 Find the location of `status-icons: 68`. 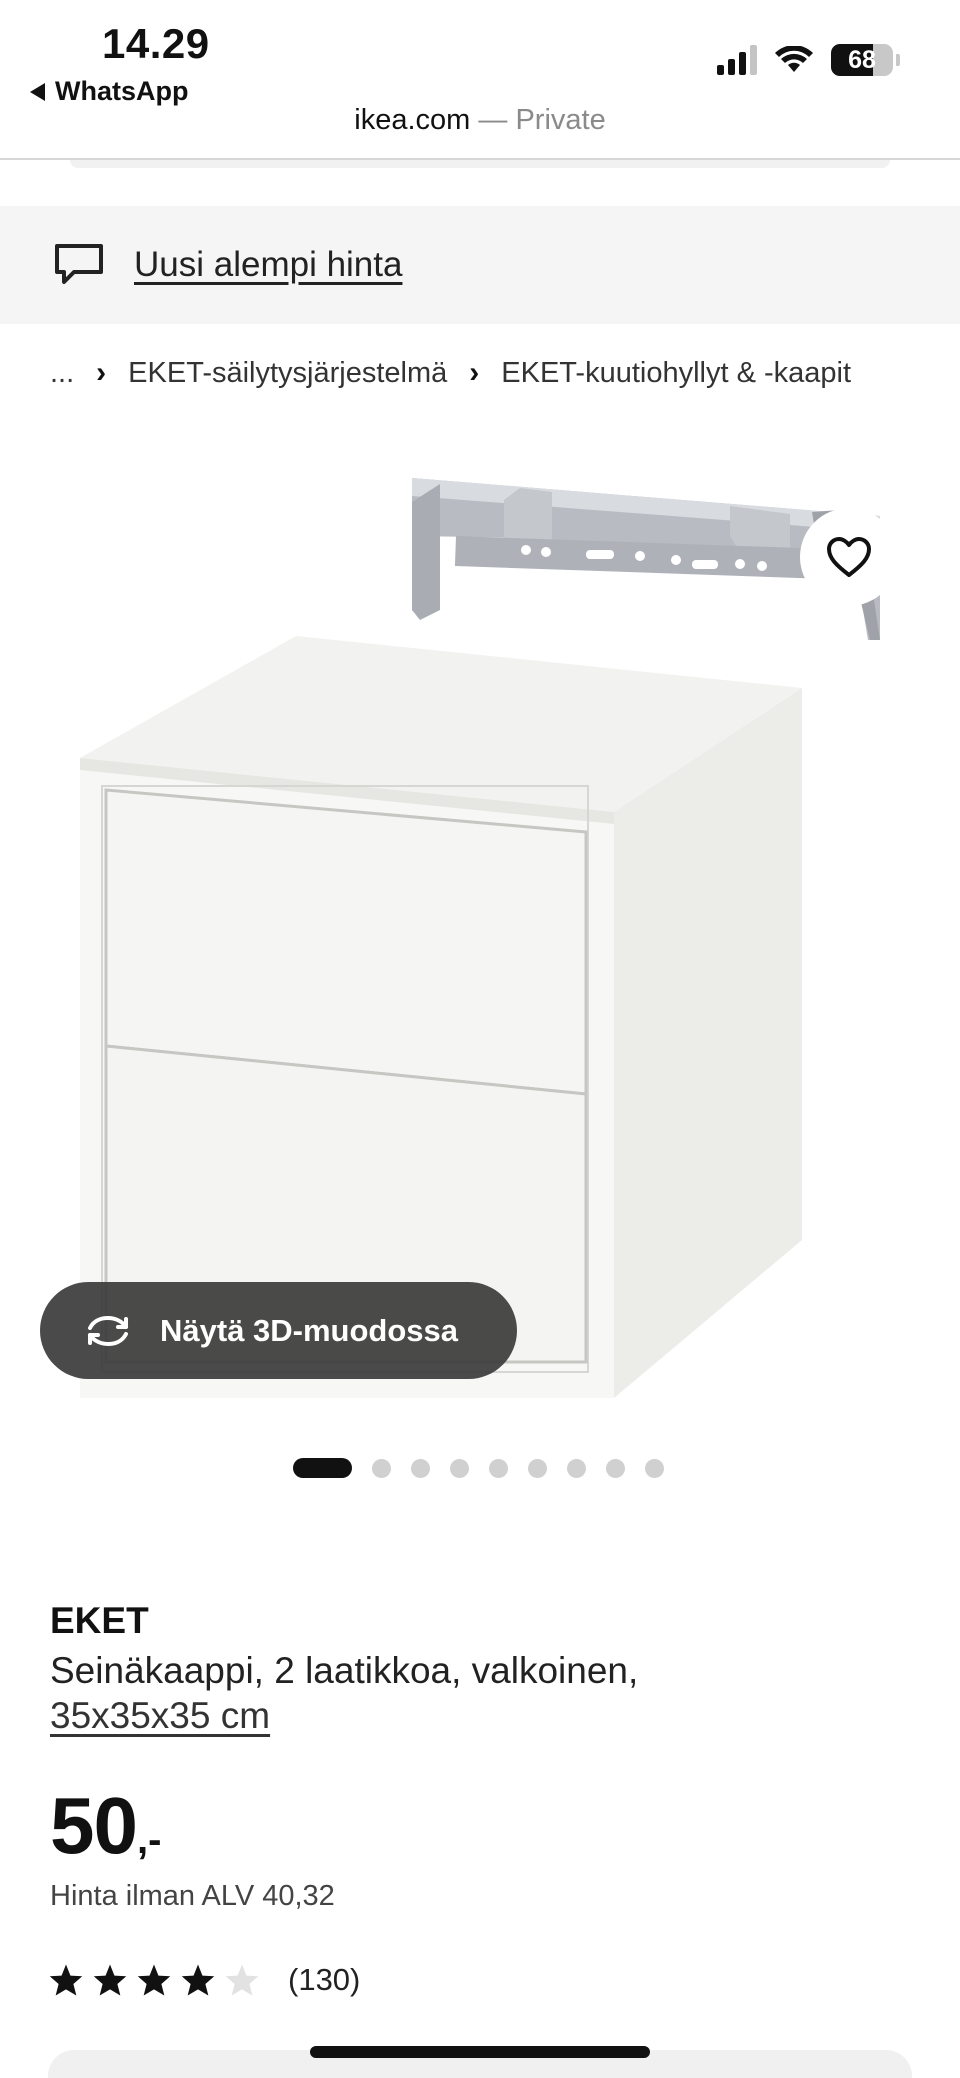

status-icons: 68 is located at coordinates (808, 60).